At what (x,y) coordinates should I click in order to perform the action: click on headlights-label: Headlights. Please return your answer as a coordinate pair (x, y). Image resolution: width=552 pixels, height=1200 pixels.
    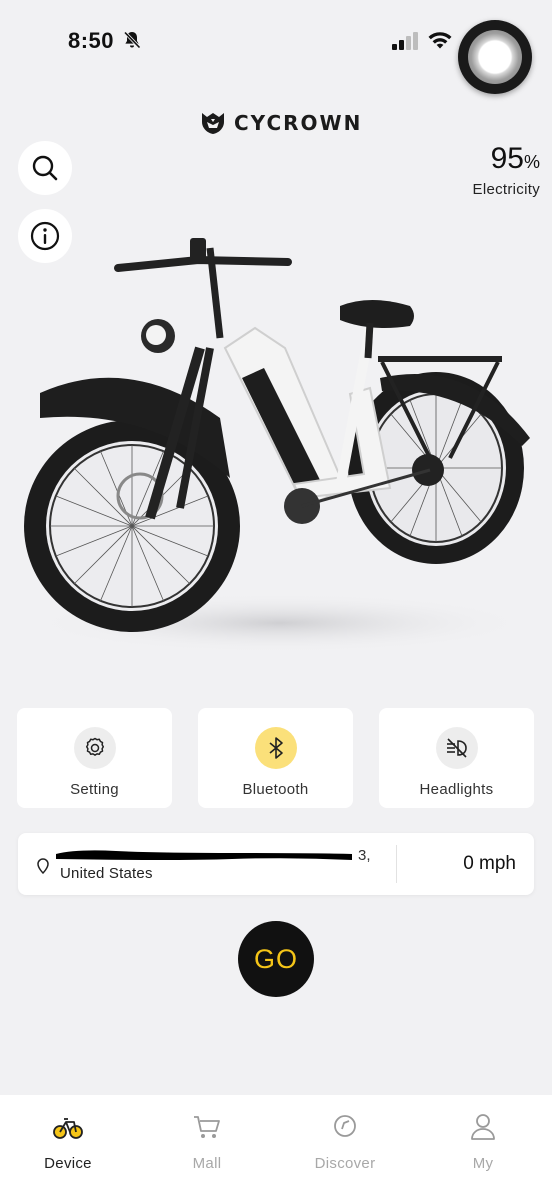
    Looking at the image, I should click on (456, 789).